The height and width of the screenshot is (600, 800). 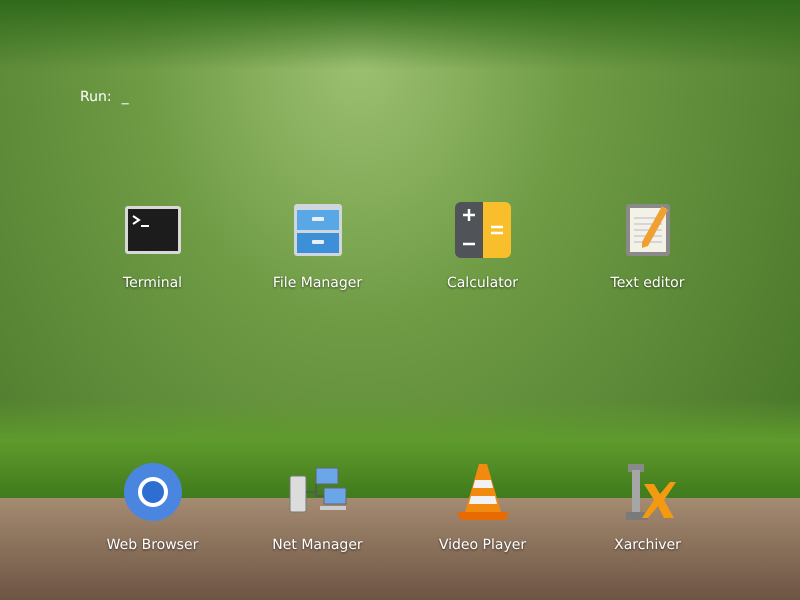 I want to click on app-launcher-label: File Manager, so click(x=317, y=283).